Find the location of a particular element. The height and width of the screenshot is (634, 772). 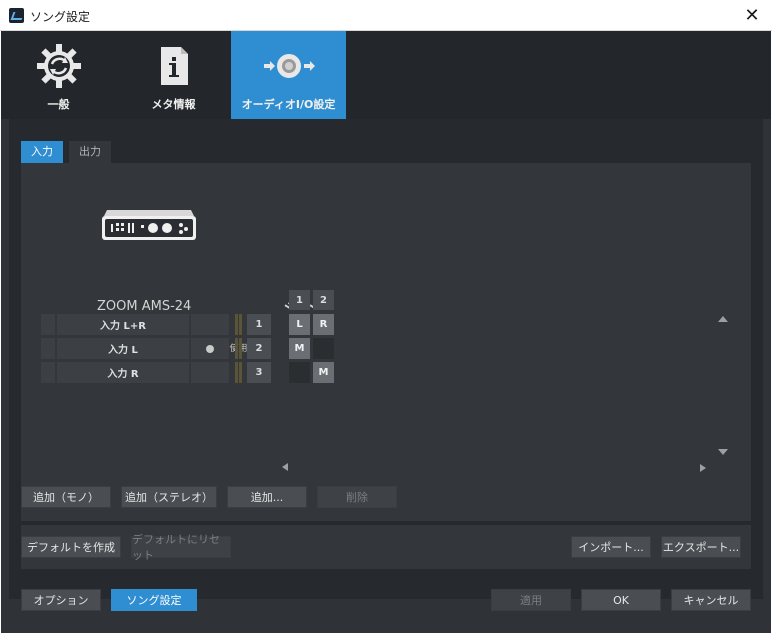

channel-number: 1 is located at coordinates (259, 324).